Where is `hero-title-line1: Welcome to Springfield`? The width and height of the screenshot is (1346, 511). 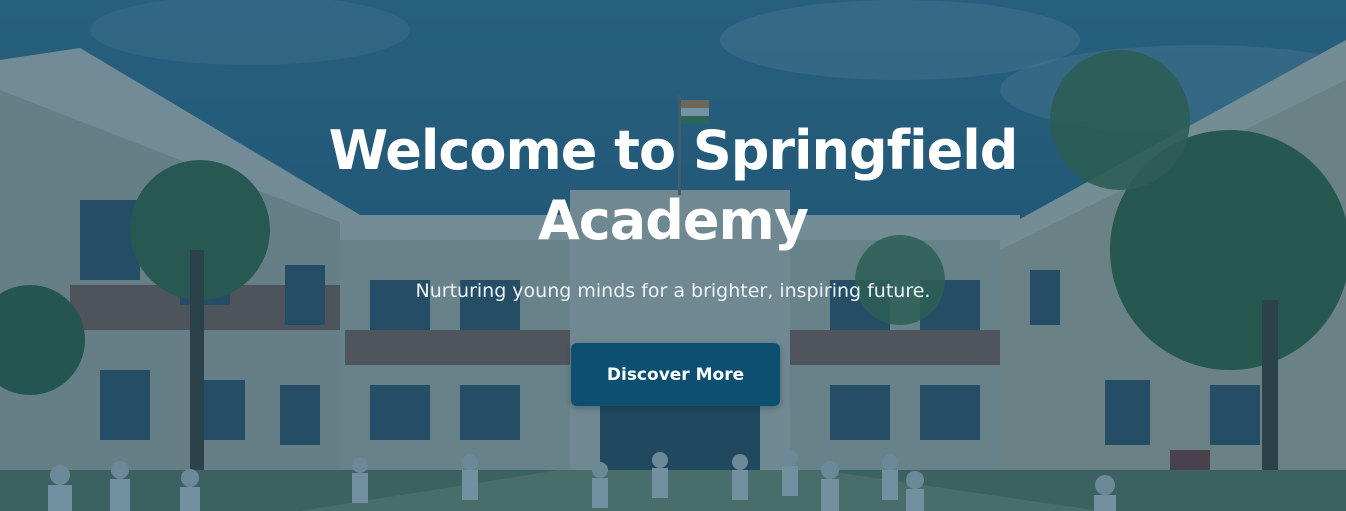 hero-title-line1: Welcome to Springfield is located at coordinates (673, 150).